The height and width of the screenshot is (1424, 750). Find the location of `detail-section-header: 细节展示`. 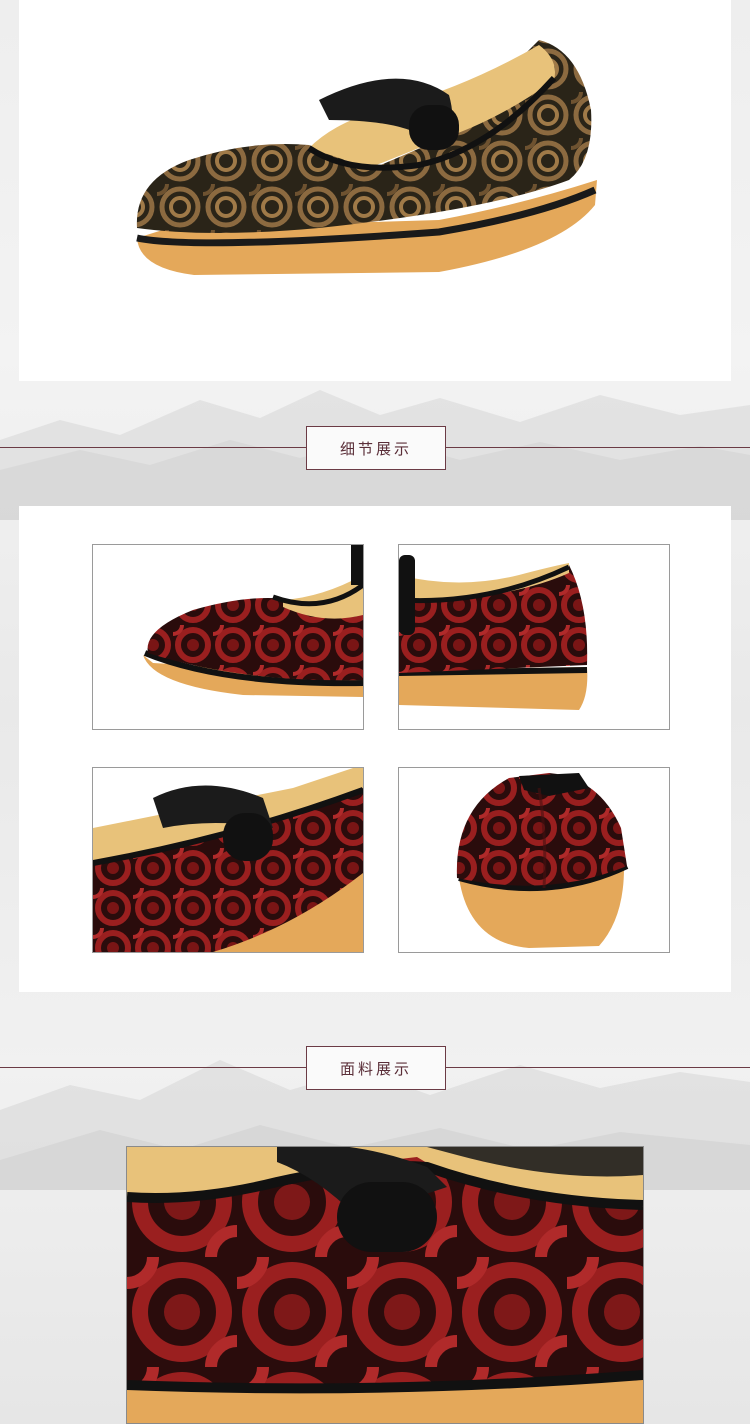

detail-section-header: 细节展示 is located at coordinates (375, 448).